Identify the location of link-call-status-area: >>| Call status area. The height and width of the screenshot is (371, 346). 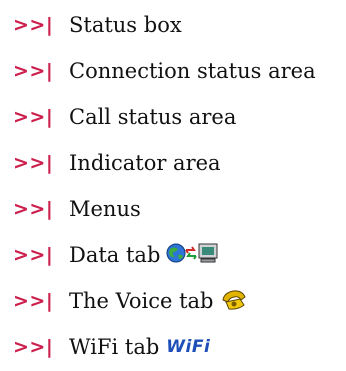
(118, 117).